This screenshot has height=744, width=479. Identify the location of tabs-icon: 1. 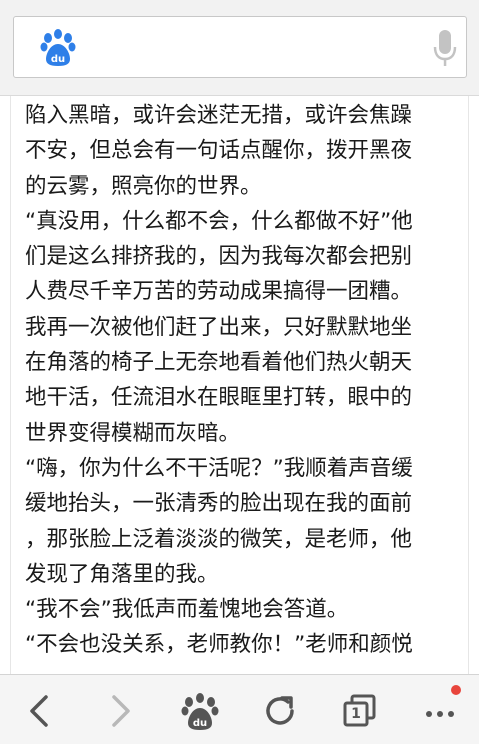
(360, 711).